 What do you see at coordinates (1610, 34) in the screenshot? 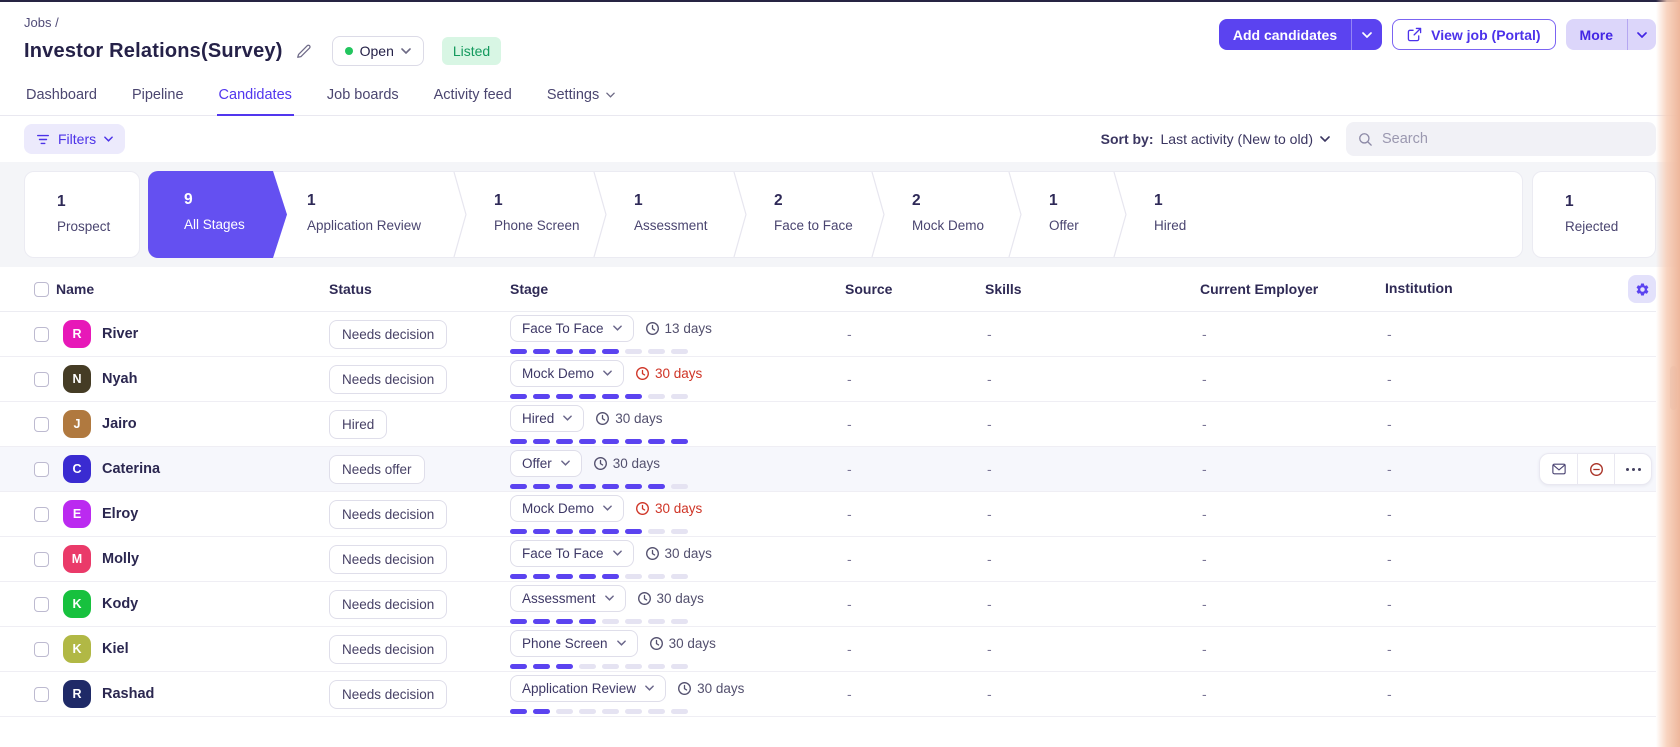
I see `more-button: More` at bounding box center [1610, 34].